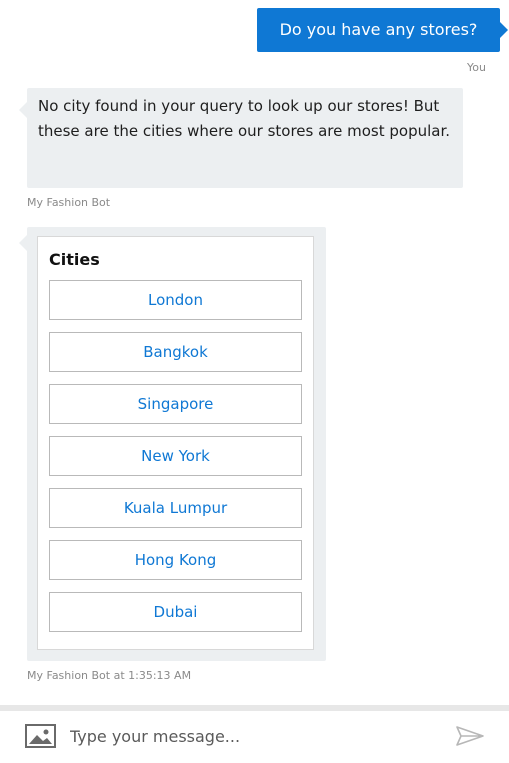  What do you see at coordinates (74, 259) in the screenshot?
I see `card-title: Cities` at bounding box center [74, 259].